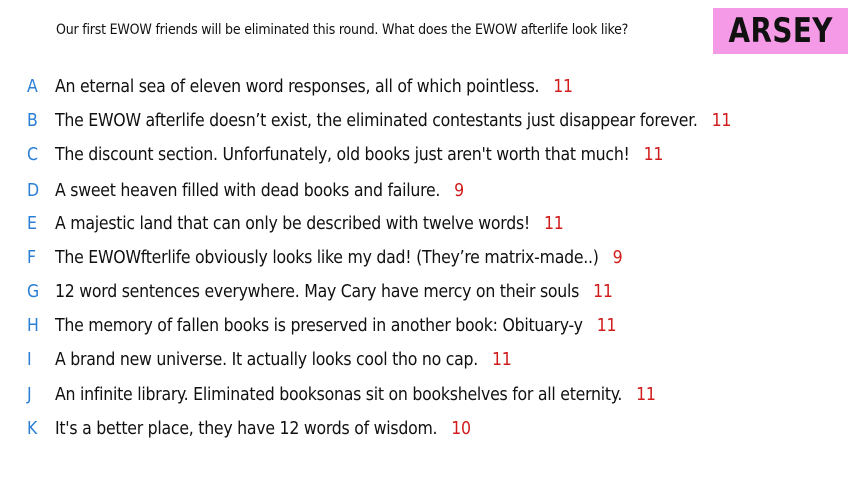 The width and height of the screenshot is (853, 480). I want to click on response-letter: E, so click(32, 224).